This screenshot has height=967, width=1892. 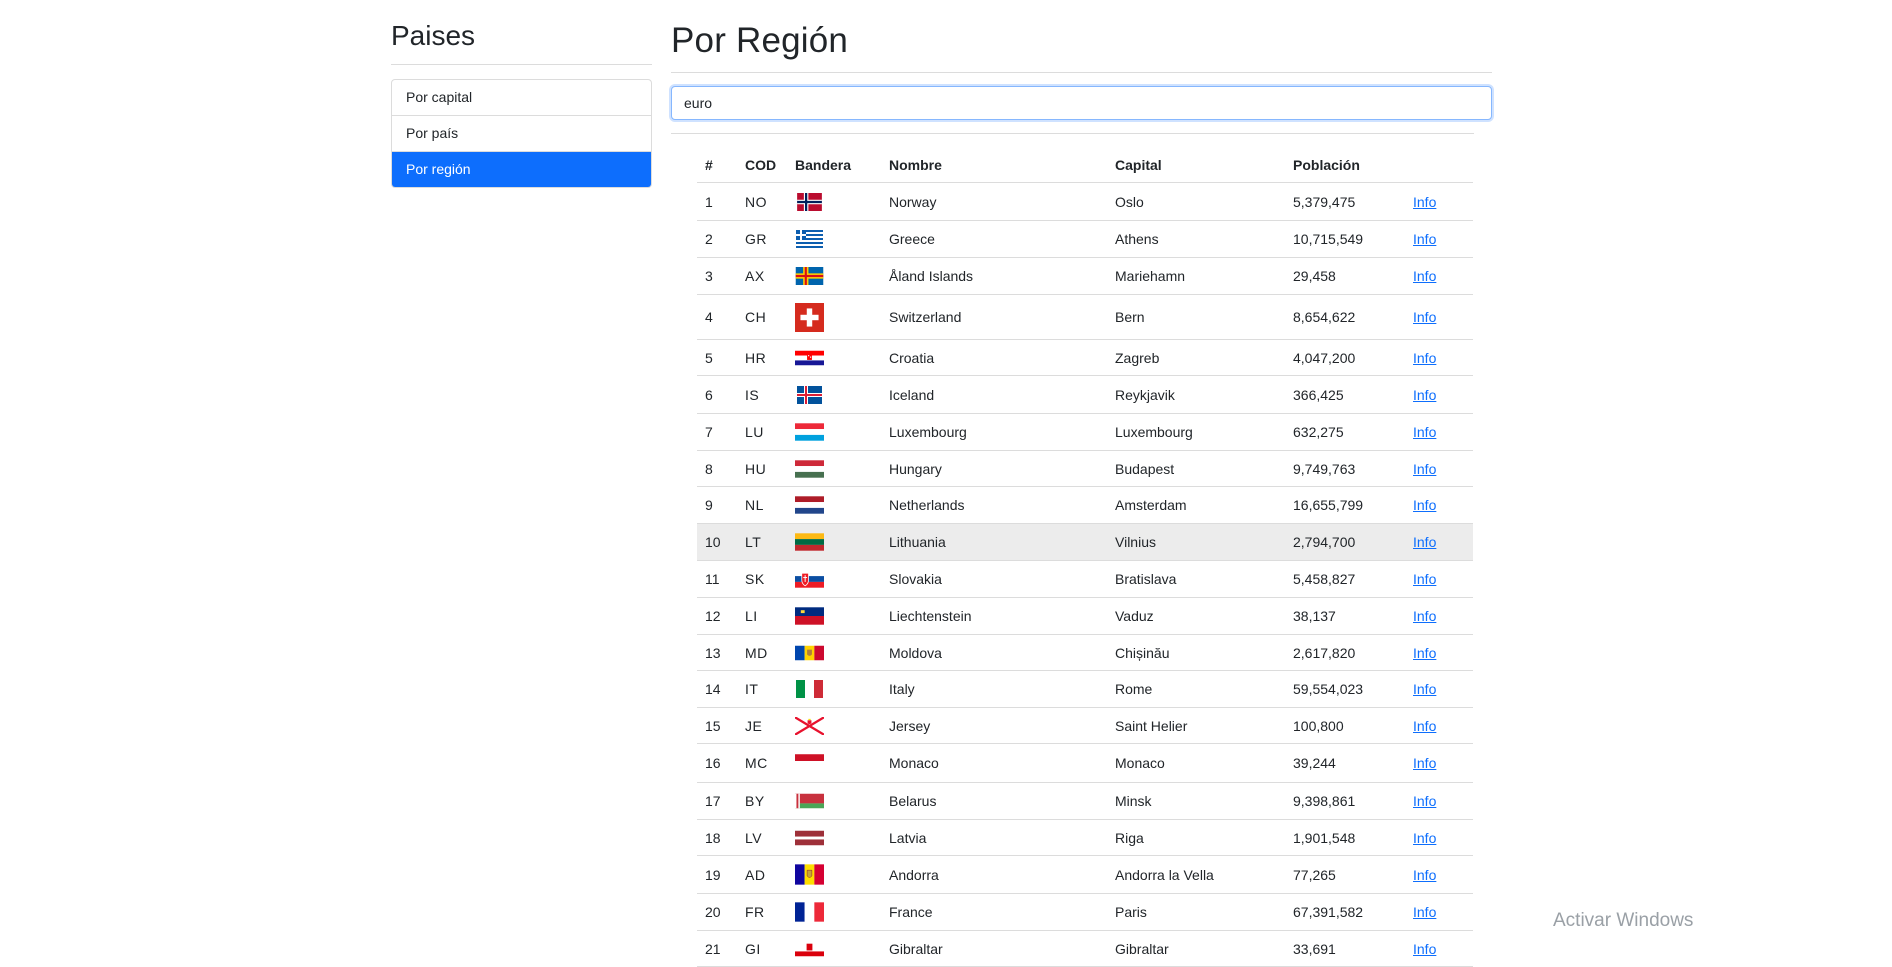 What do you see at coordinates (717, 689) in the screenshot?
I see `row-number: 14` at bounding box center [717, 689].